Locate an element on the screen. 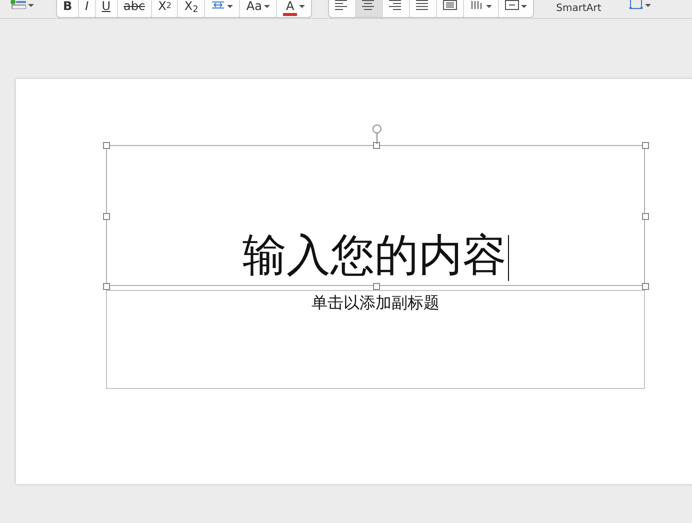  font-color-button: A is located at coordinates (294, 8).